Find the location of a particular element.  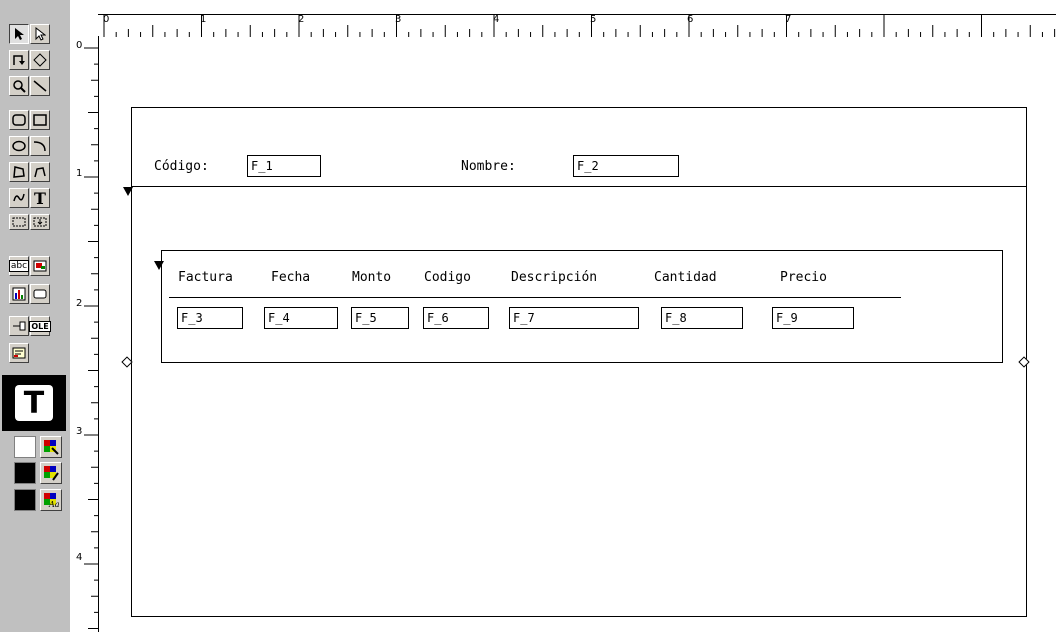

header-separator-line is located at coordinates (579, 186).